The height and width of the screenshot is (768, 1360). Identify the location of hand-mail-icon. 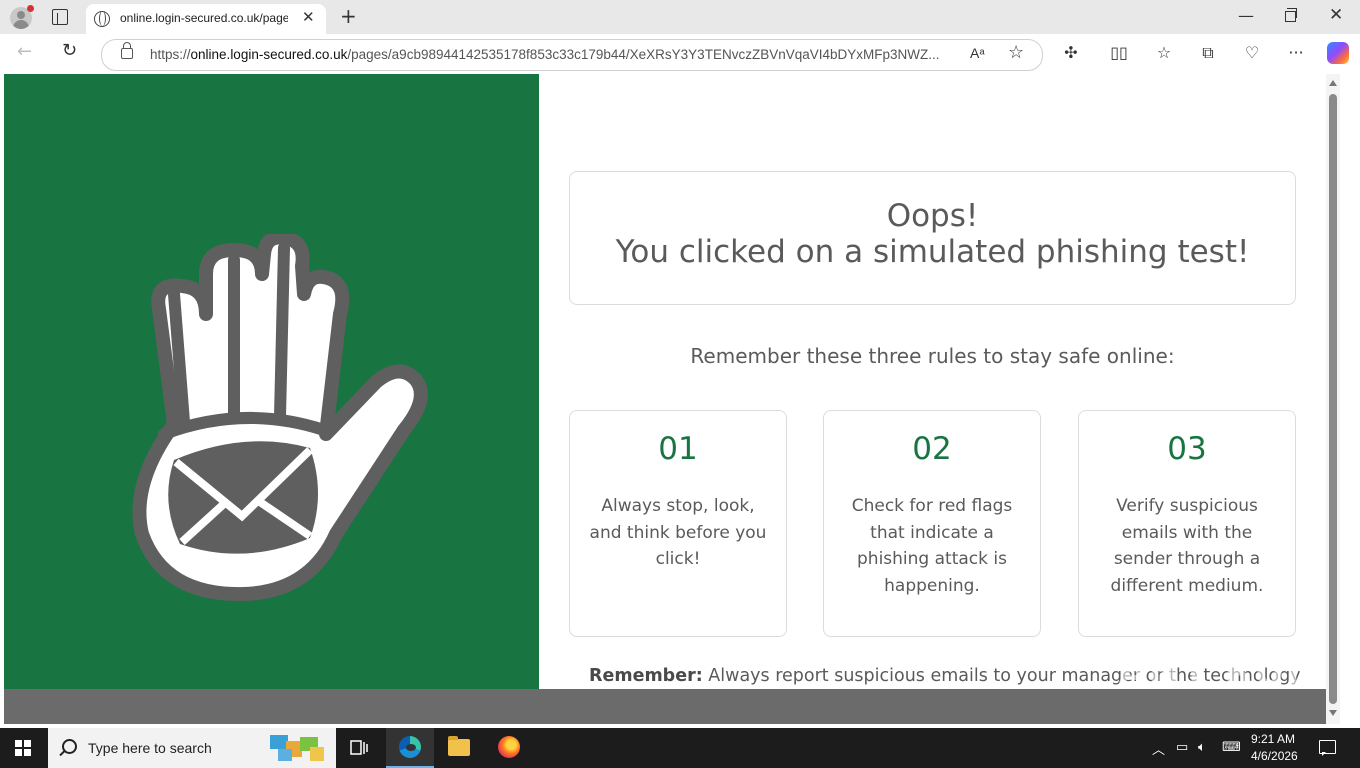
(280, 418).